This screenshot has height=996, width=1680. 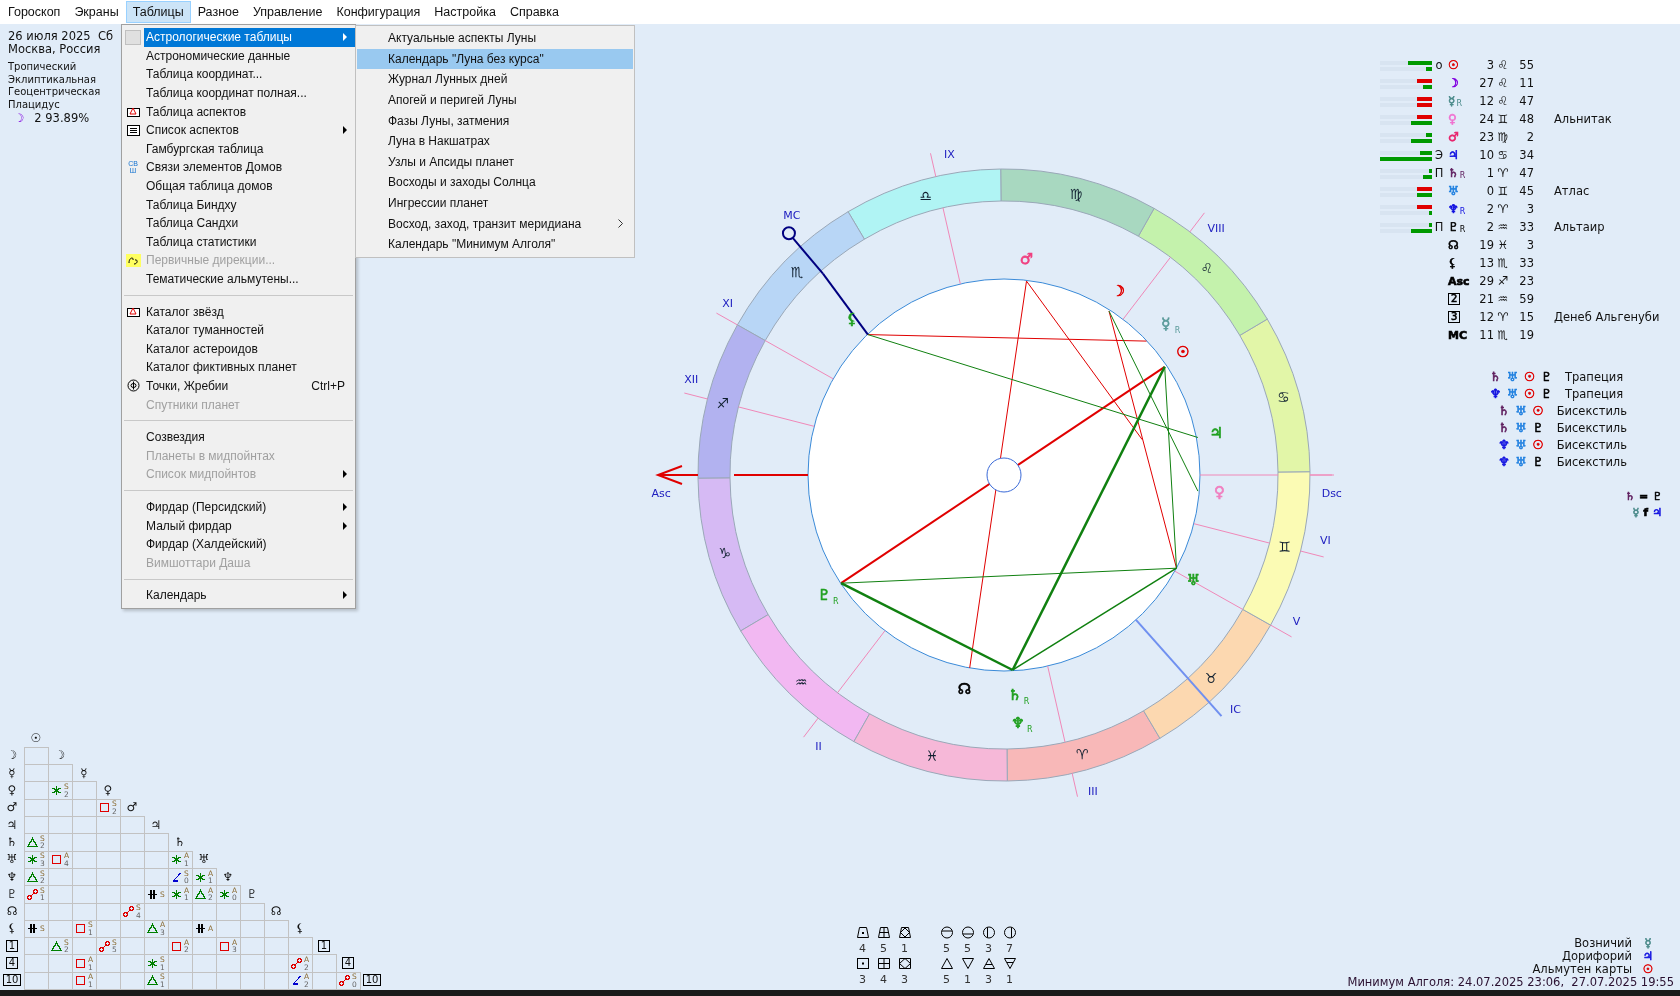 What do you see at coordinates (495, 59) in the screenshot?
I see `menu-item: Календарь "Луна без курса"` at bounding box center [495, 59].